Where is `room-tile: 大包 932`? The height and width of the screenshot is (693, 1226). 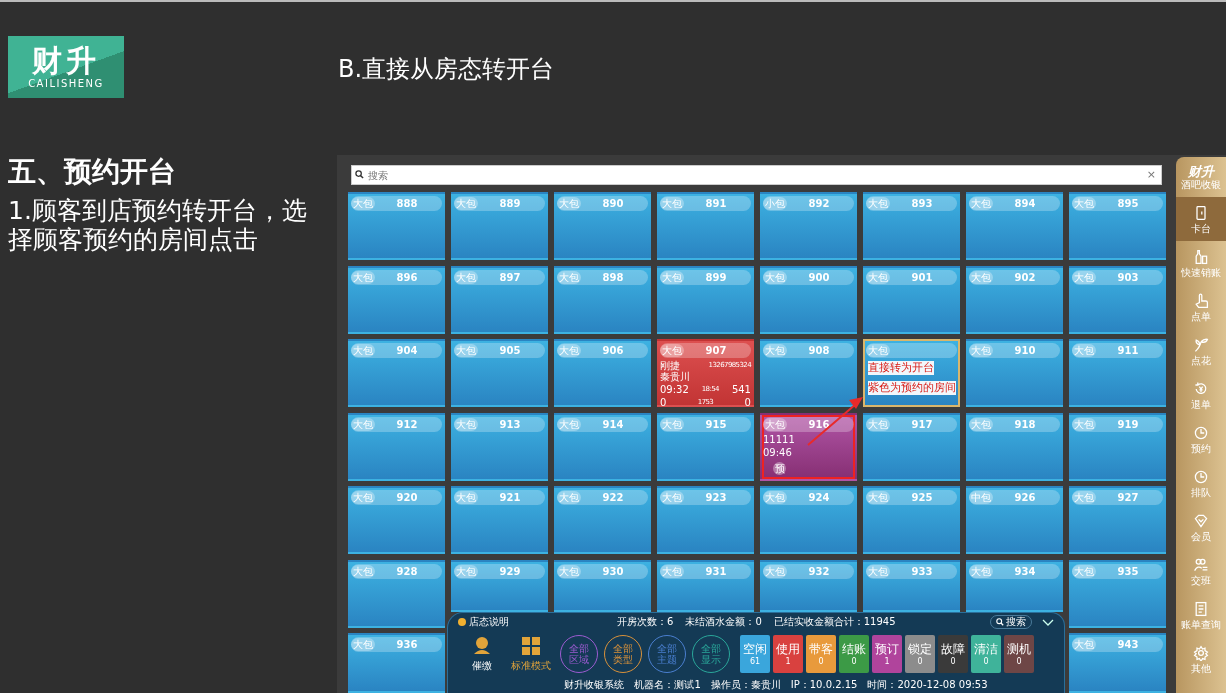 room-tile: 大包 932 is located at coordinates (808, 585).